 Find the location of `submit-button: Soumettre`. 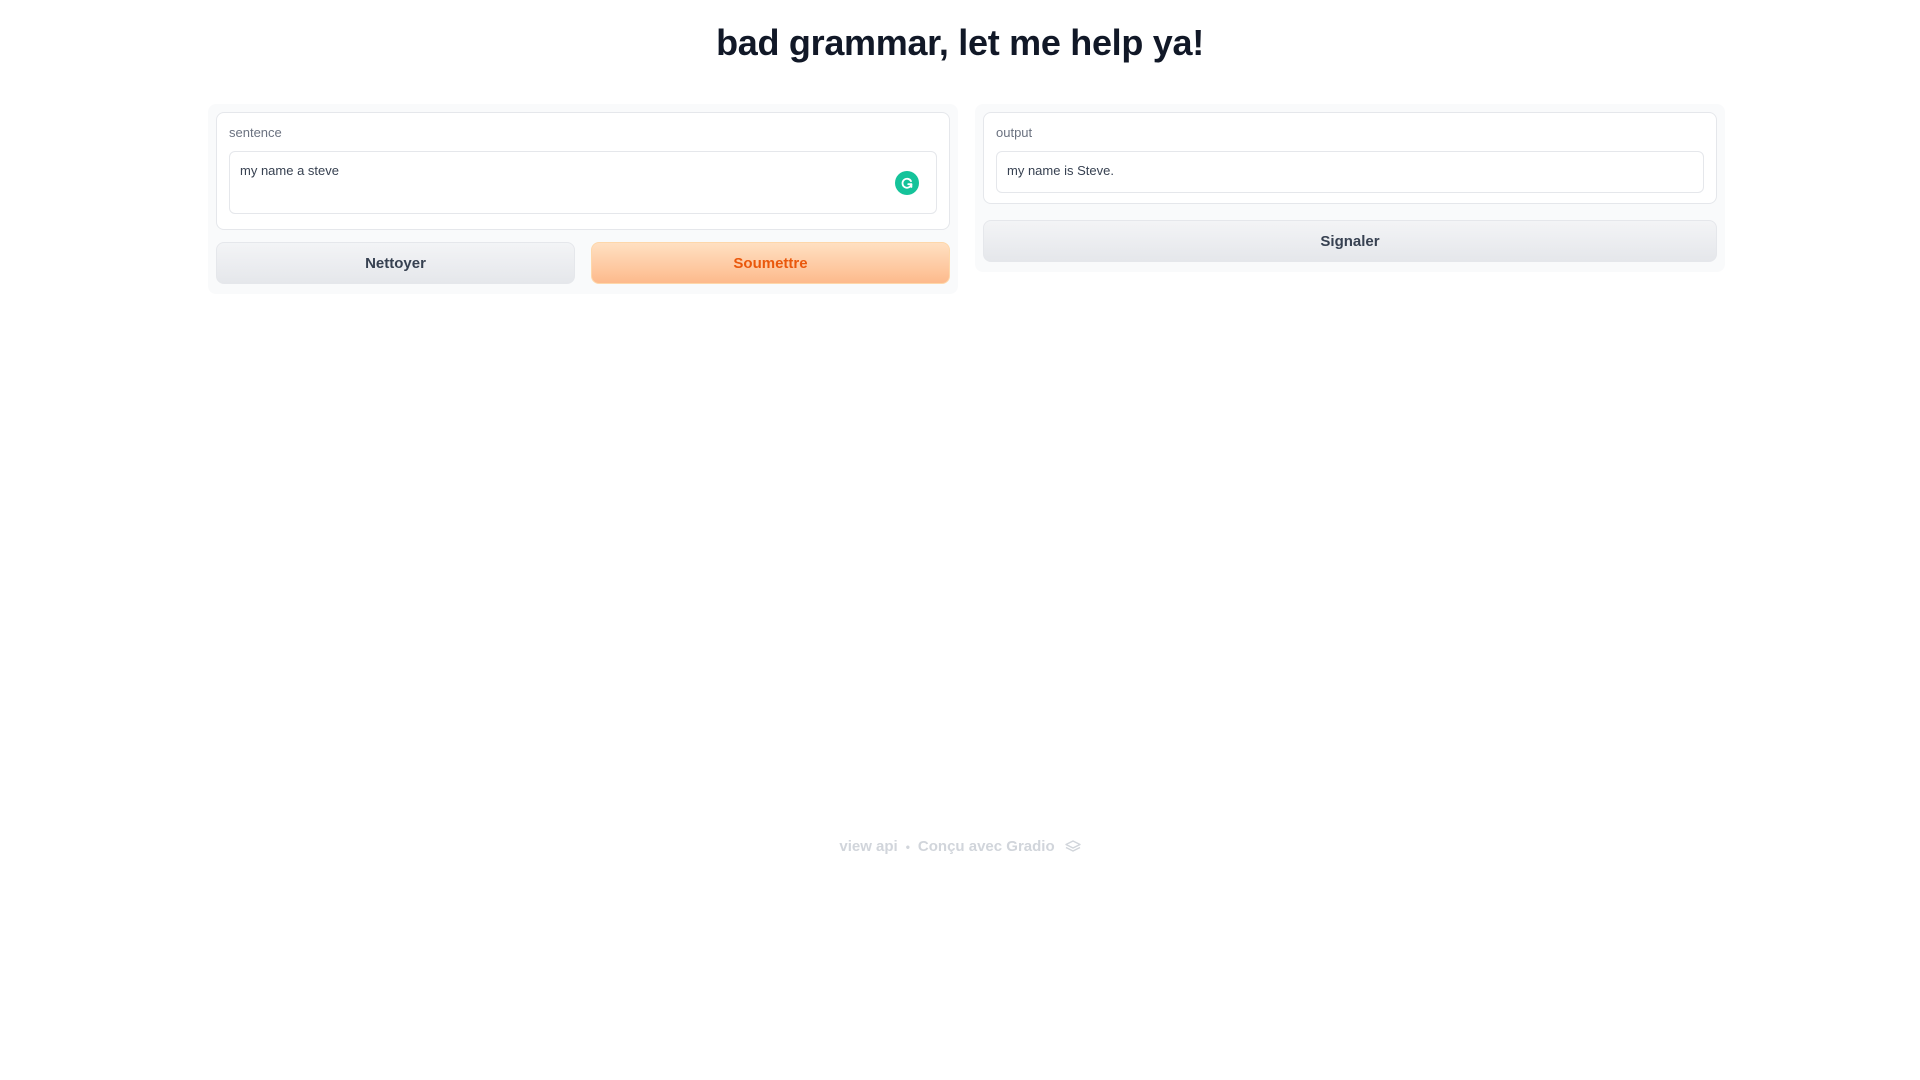

submit-button: Soumettre is located at coordinates (770, 263).